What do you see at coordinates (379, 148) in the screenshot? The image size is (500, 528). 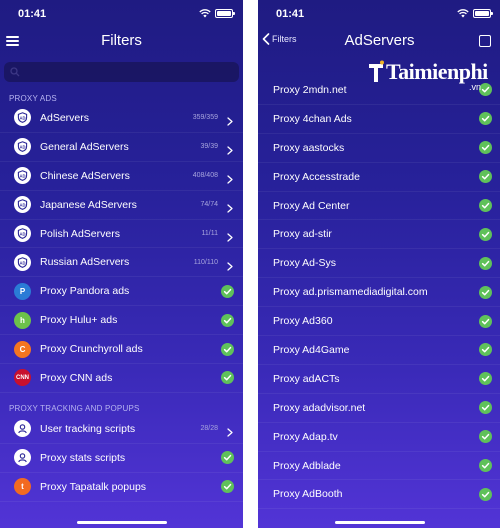 I see `adserver-row-proxy-aastocks: Proxy aastocks` at bounding box center [379, 148].